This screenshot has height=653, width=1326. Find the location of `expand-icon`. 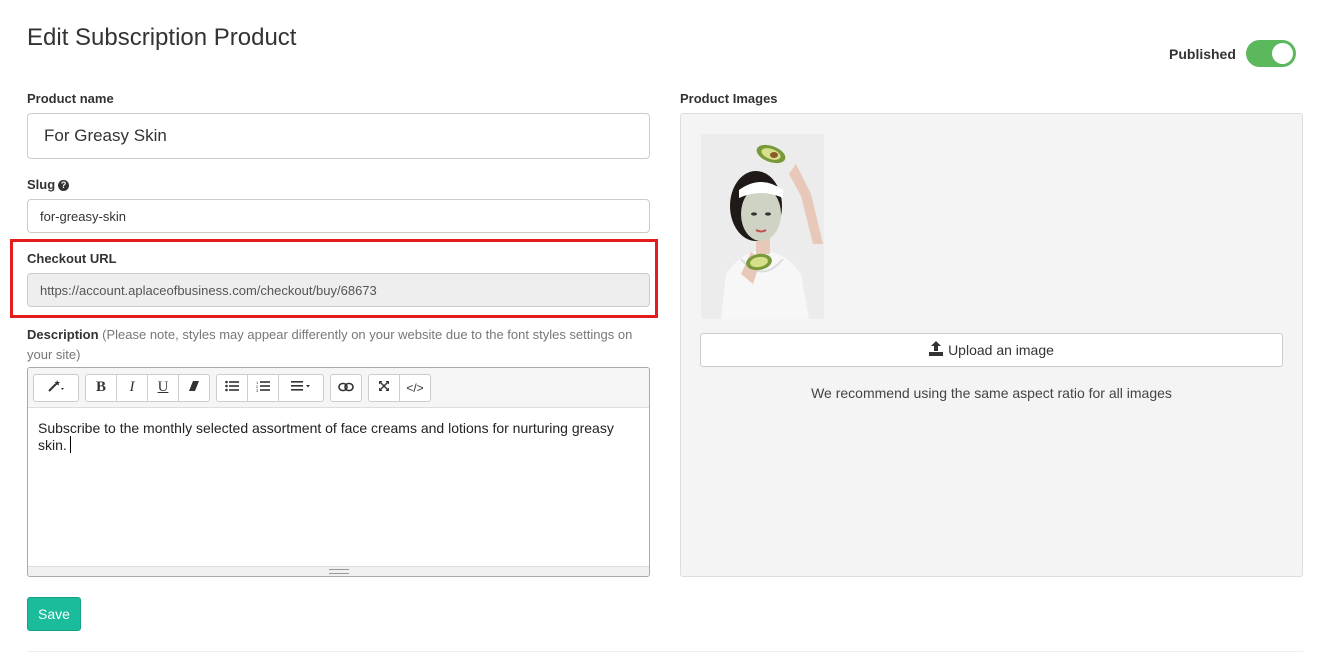

expand-icon is located at coordinates (384, 387).